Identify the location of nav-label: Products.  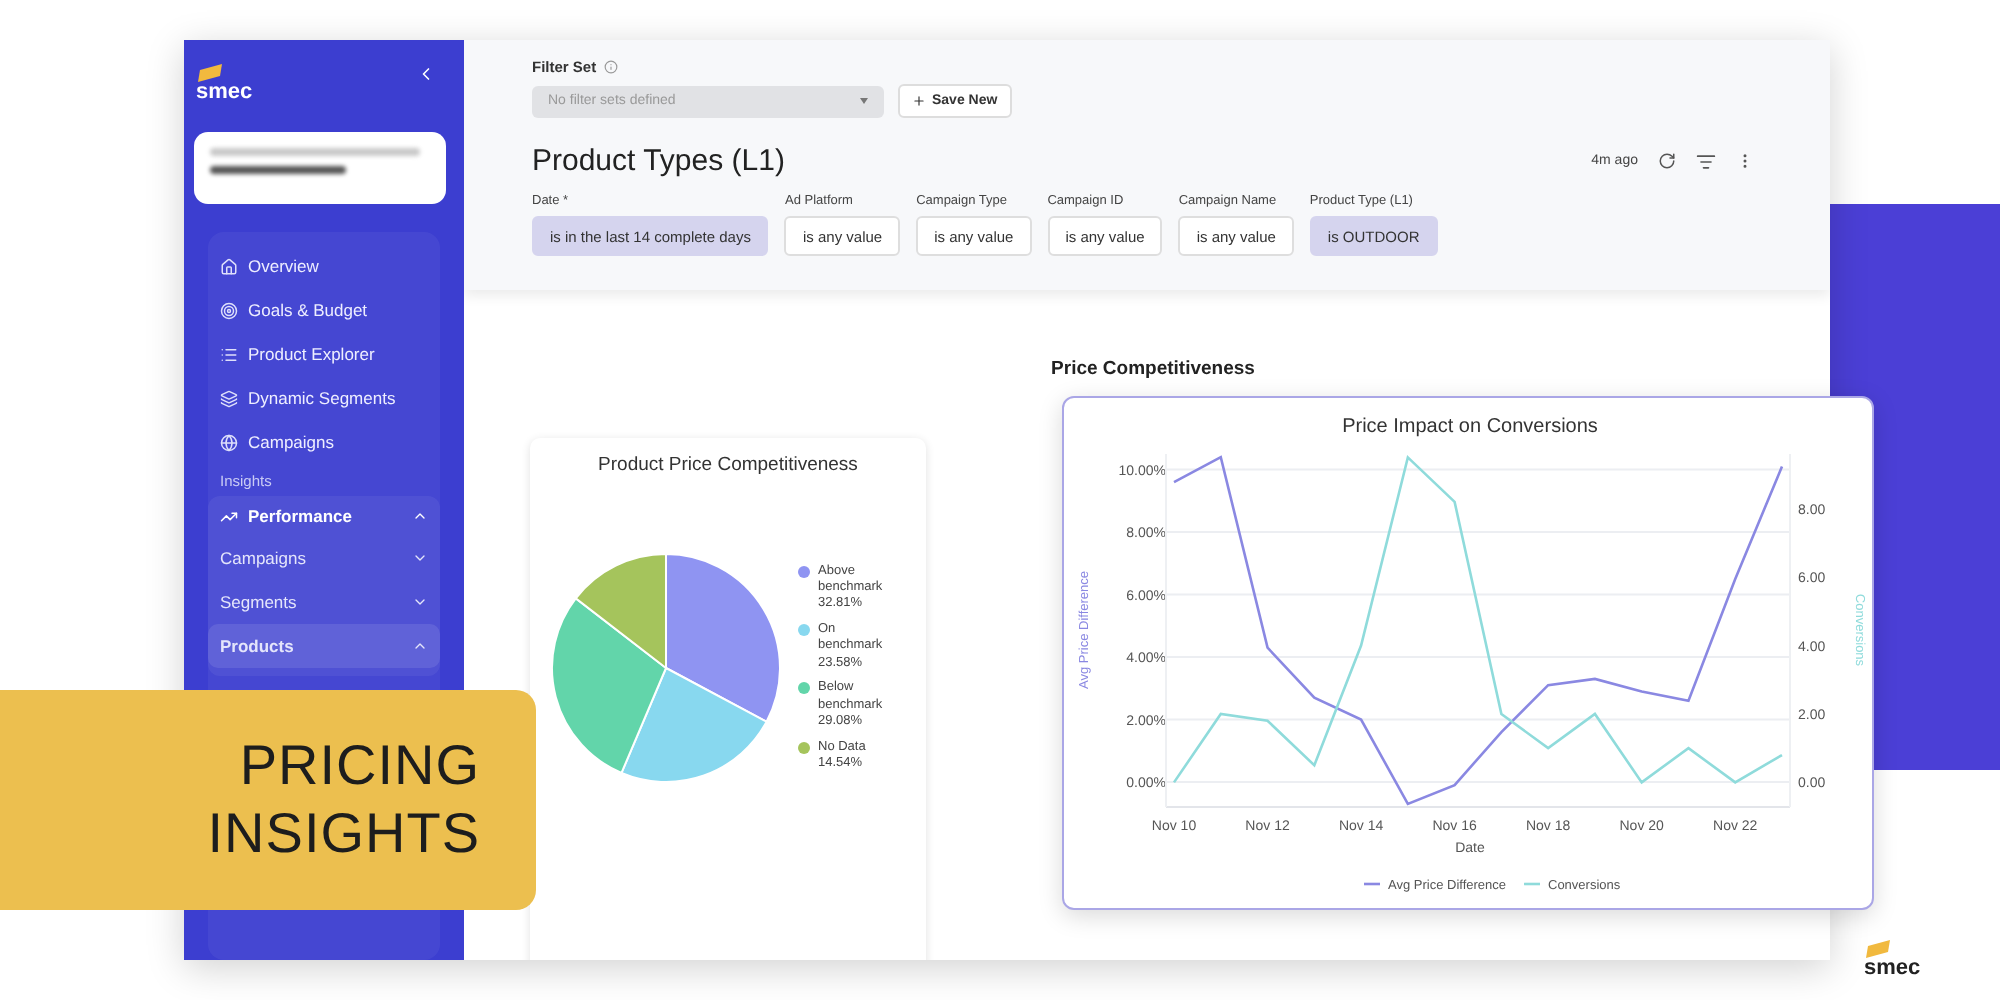
(257, 646).